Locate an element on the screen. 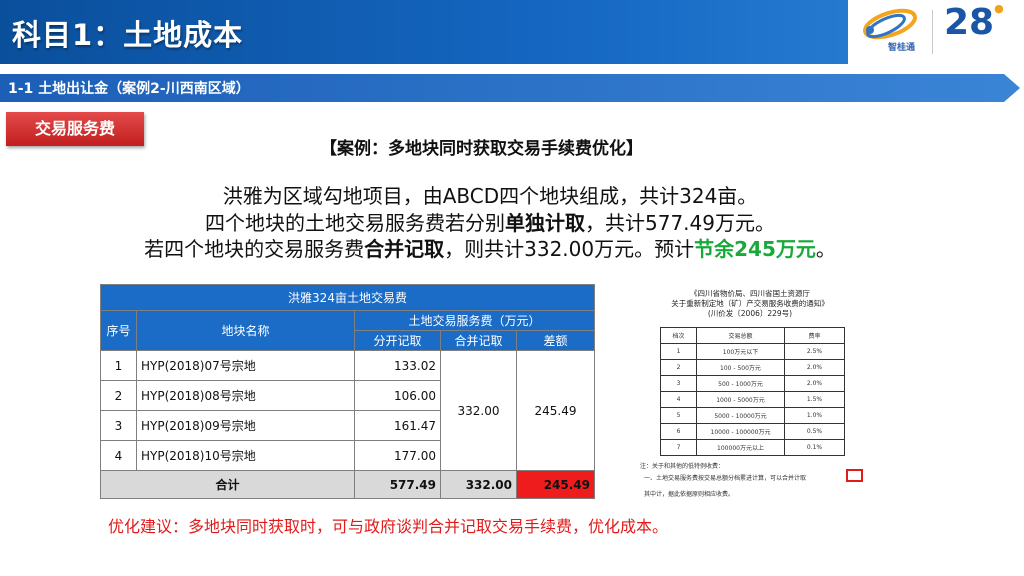  table-row: 1 HYP(2018)07号宗地 133.02 332.00 245.49 is located at coordinates (347, 410).